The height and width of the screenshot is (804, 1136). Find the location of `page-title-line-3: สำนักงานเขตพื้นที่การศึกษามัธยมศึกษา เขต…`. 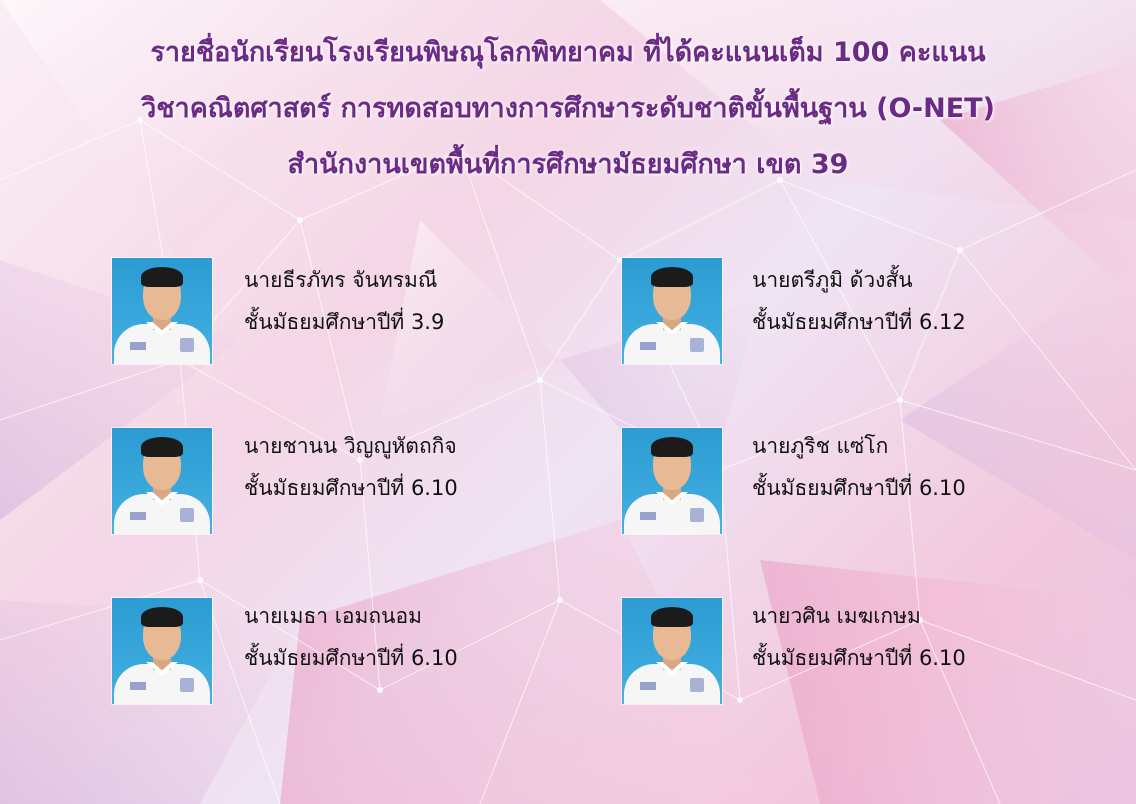

page-title-line-3: สำนักงานเขตพื้นที่การศึกษามัธยมศึกษา เขต… is located at coordinates (568, 164).